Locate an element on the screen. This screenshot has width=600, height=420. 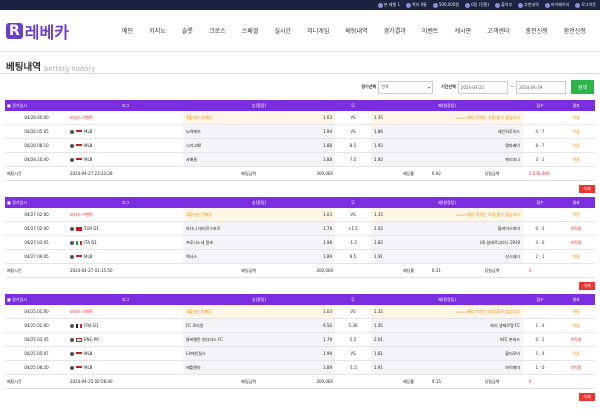
topbar-item: 500,000원 is located at coordinates (445, 5).